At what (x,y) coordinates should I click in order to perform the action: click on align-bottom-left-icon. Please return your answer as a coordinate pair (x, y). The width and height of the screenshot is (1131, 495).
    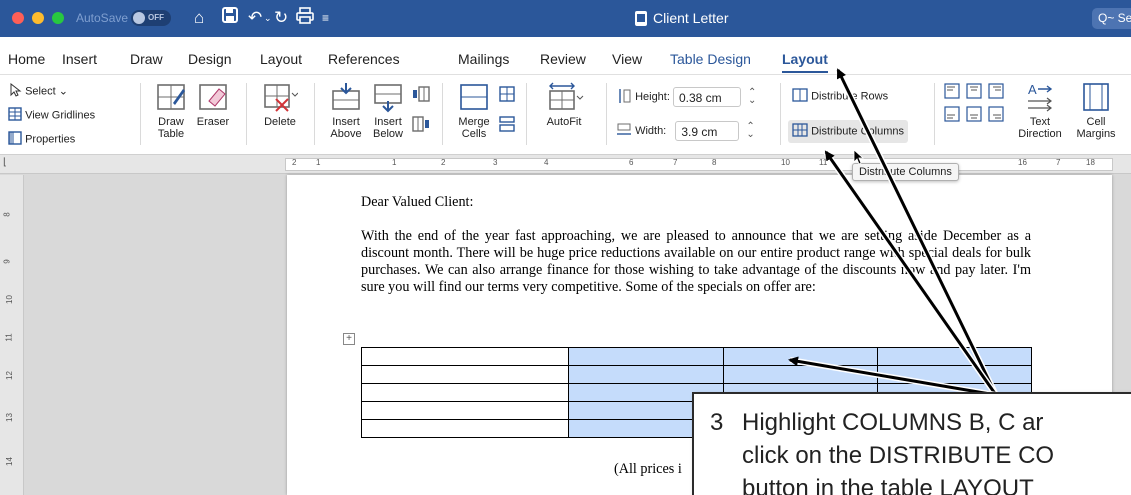
    Looking at the image, I should click on (953, 115).